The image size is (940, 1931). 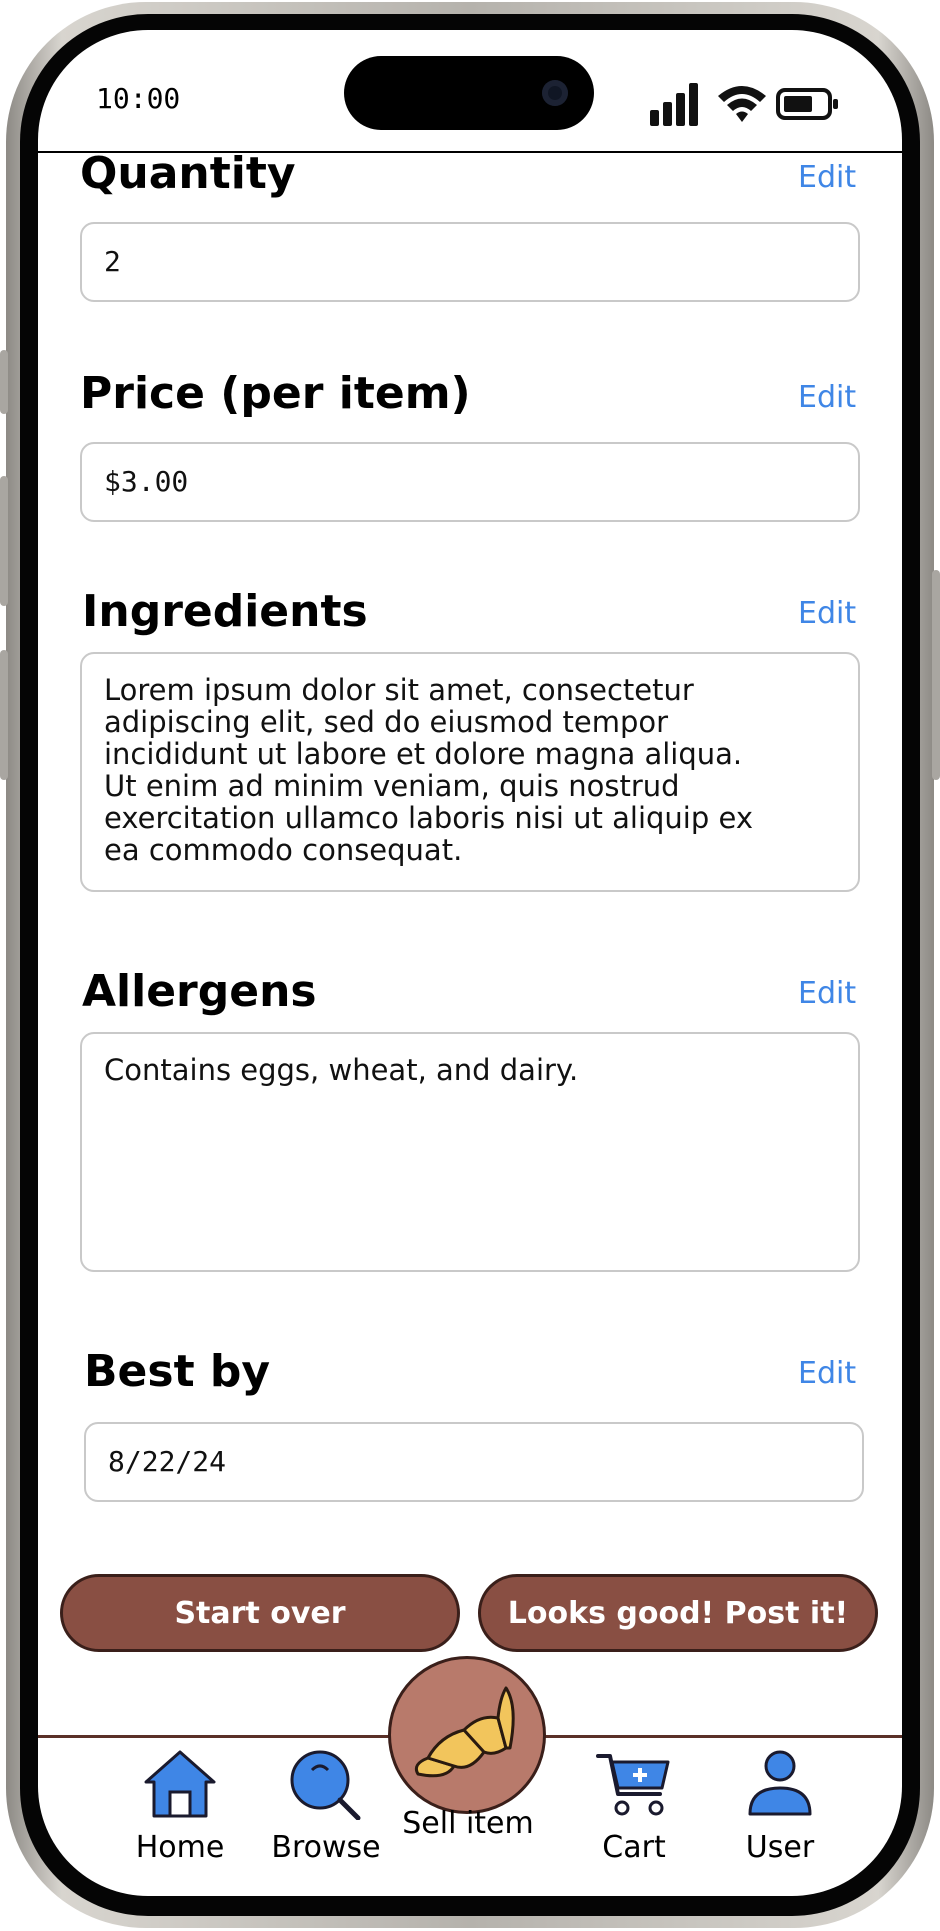 I want to click on ingredients-label: Ingredients, so click(x=225, y=611).